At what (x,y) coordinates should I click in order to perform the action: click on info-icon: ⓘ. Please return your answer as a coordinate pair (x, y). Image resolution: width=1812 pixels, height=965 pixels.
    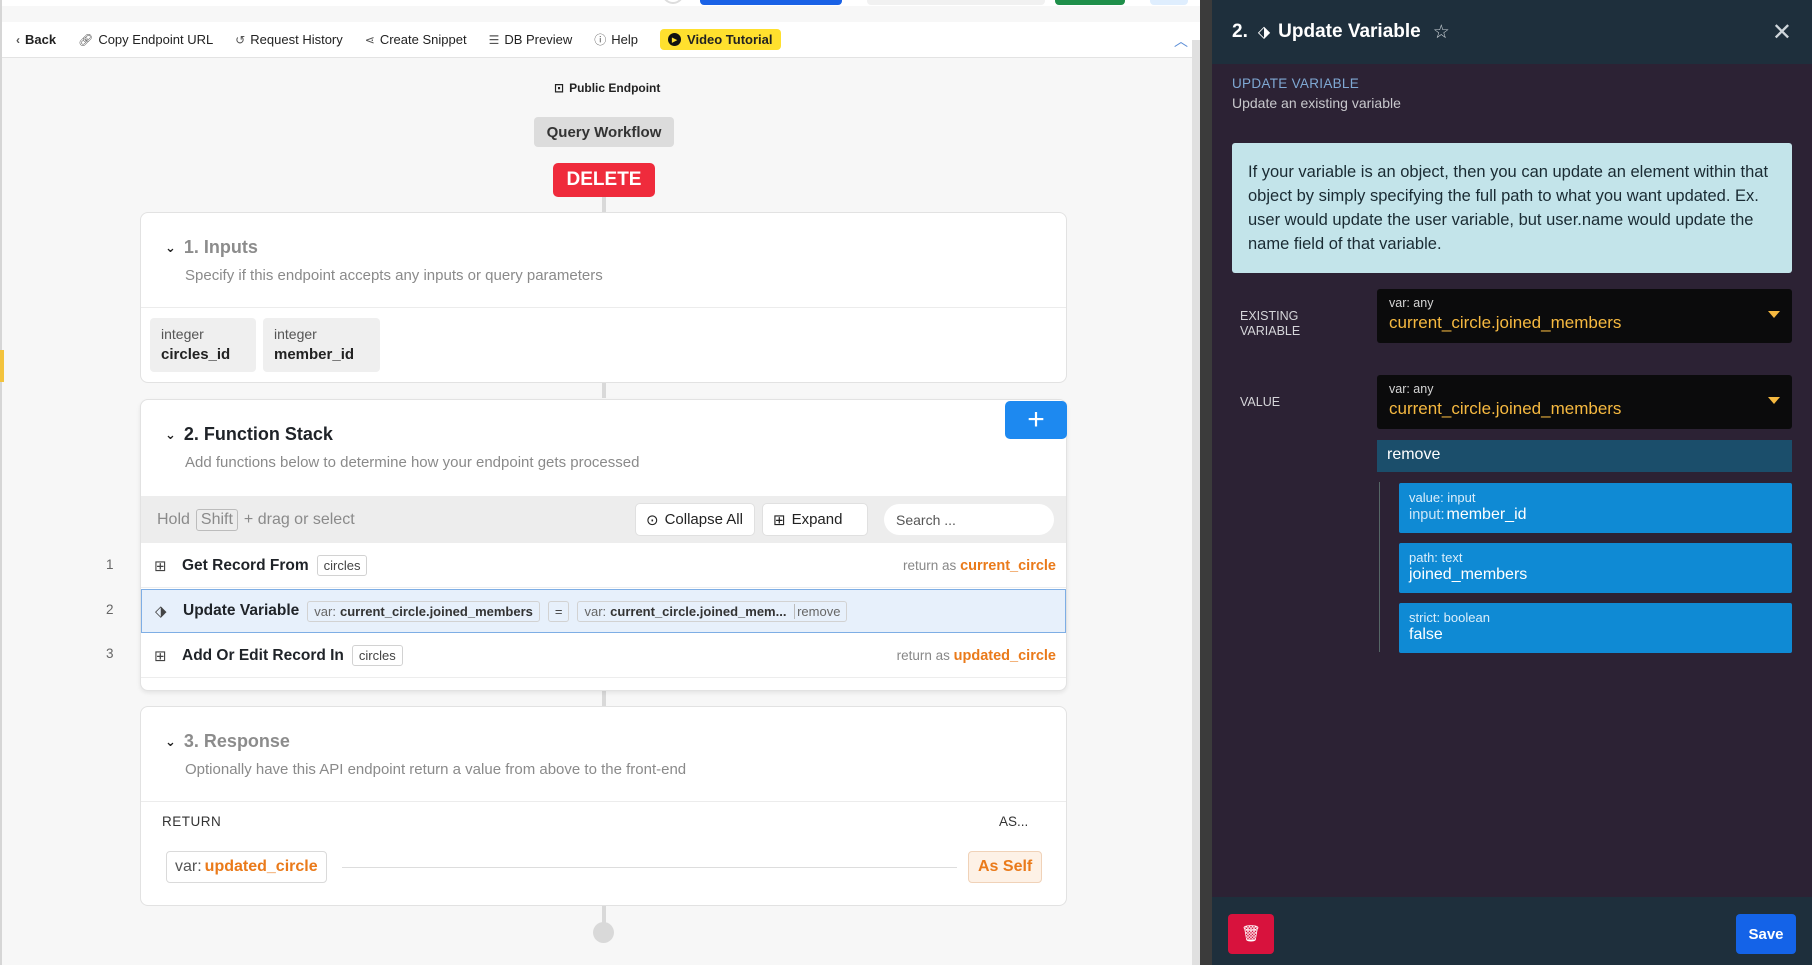
    Looking at the image, I should click on (600, 40).